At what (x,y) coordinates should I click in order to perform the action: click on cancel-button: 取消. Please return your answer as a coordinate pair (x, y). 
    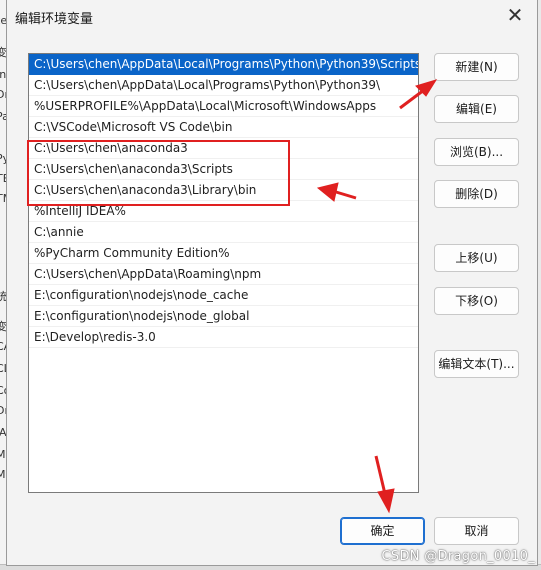
    Looking at the image, I should click on (476, 531).